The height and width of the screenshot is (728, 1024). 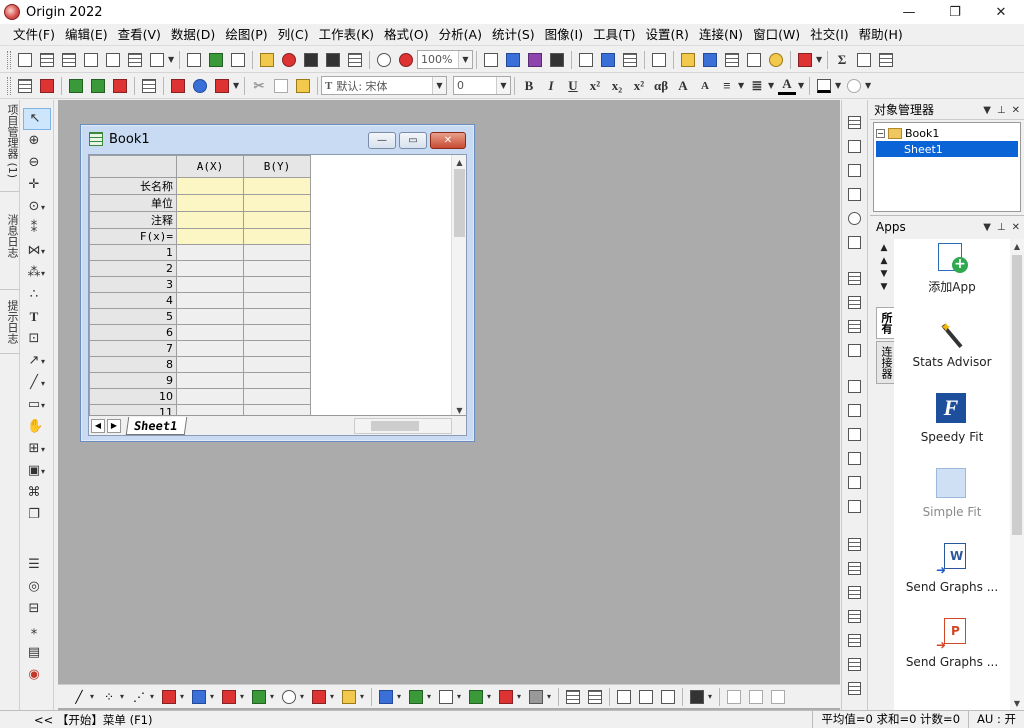 What do you see at coordinates (120, 86) in the screenshot?
I see `import-wizard-button` at bounding box center [120, 86].